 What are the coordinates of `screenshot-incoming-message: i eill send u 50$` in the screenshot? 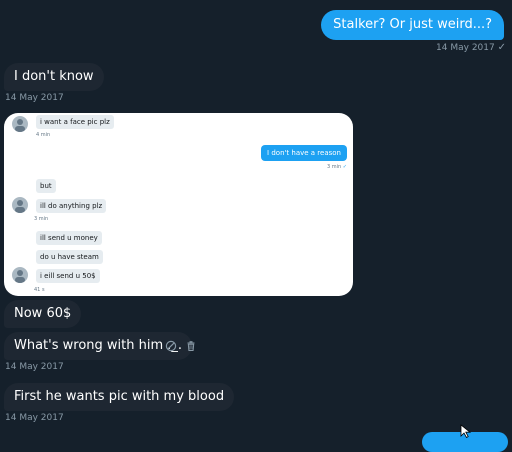 It's located at (68, 276).